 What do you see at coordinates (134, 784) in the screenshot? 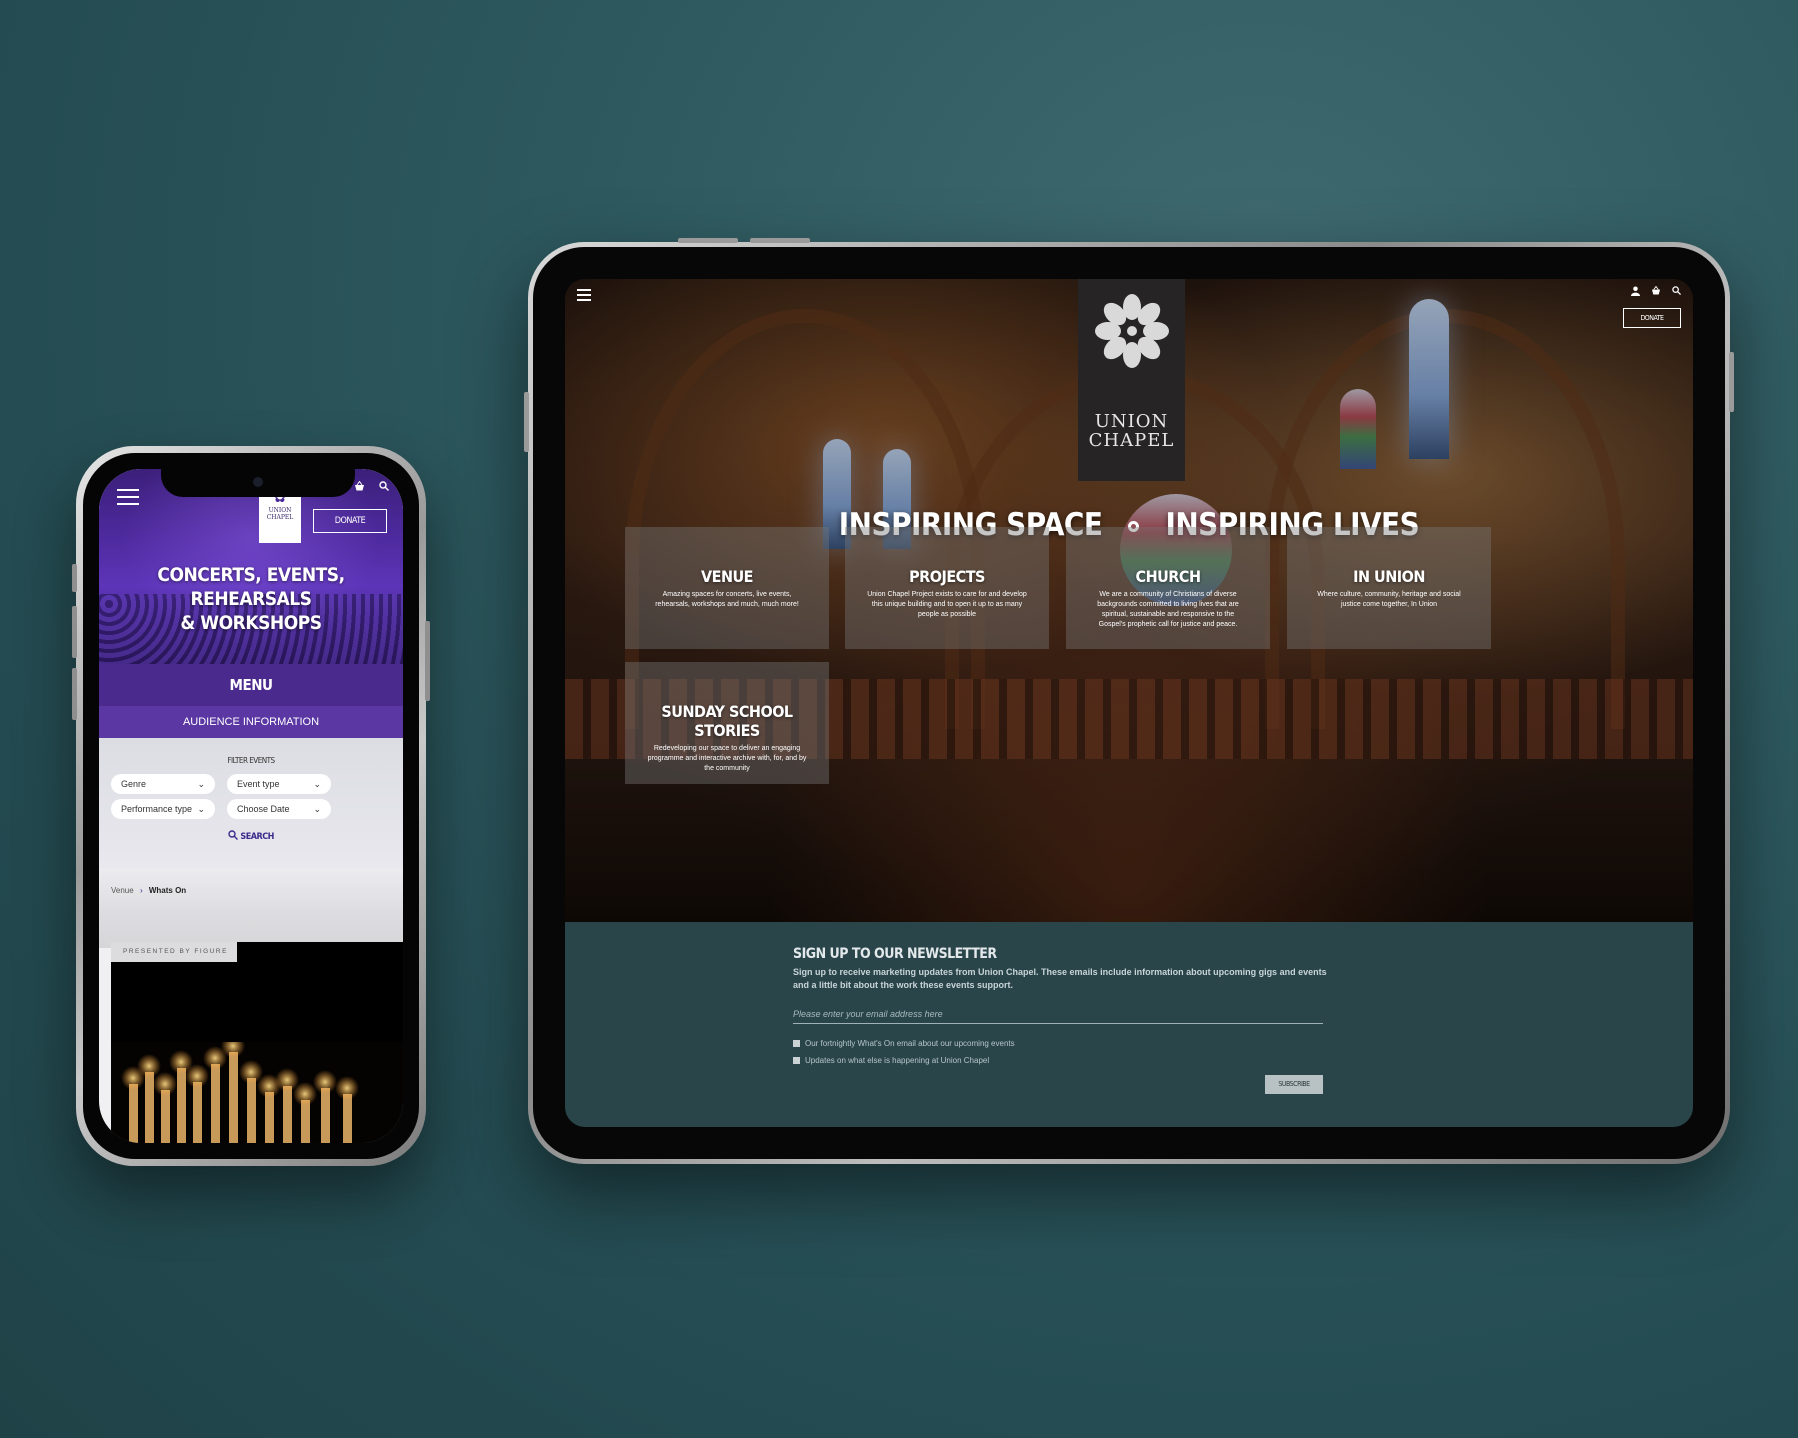
I see `genre-select-value: Genre` at bounding box center [134, 784].